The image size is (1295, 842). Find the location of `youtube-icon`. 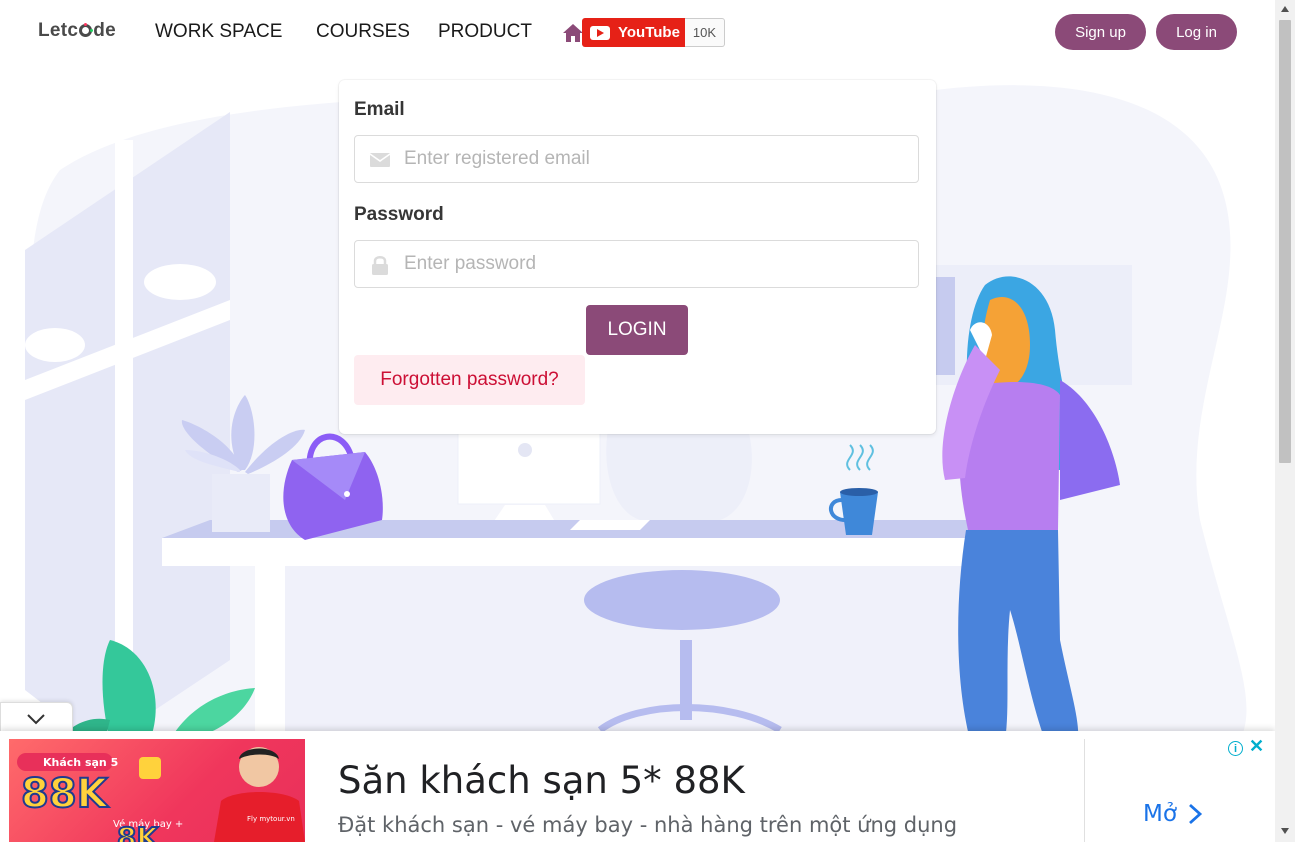

youtube-icon is located at coordinates (600, 32).